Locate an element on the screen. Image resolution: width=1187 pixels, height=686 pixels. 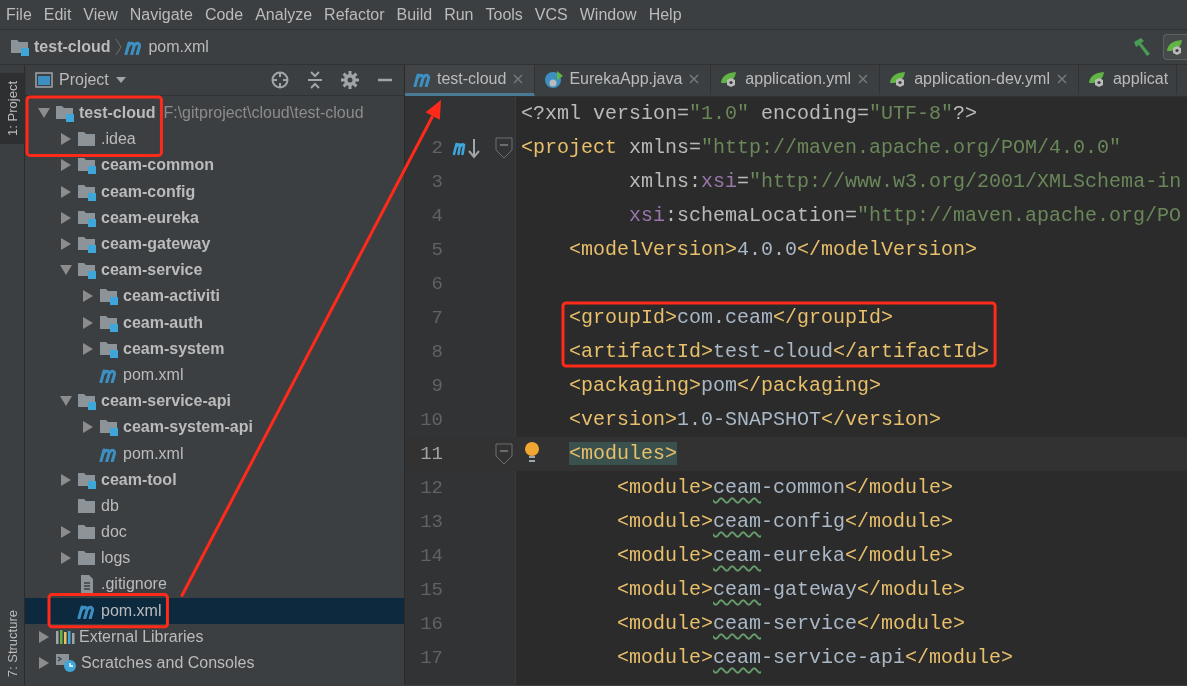
locate-icon is located at coordinates (280, 80).